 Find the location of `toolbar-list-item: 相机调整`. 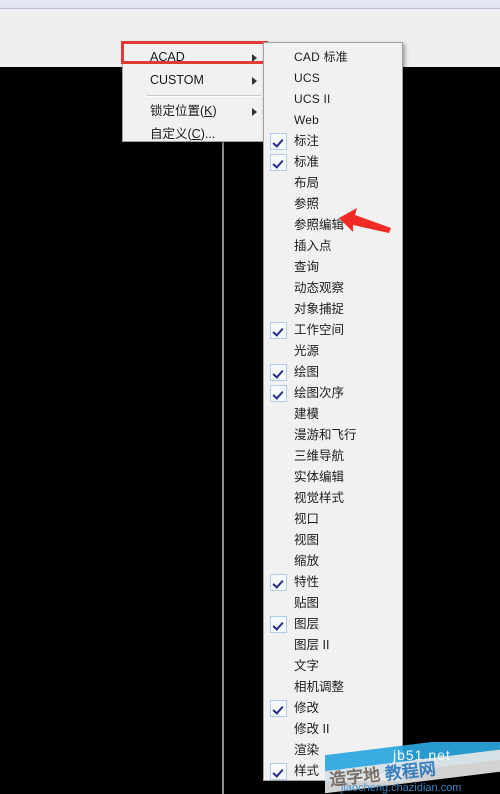

toolbar-list-item: 相机调整 is located at coordinates (333, 687).